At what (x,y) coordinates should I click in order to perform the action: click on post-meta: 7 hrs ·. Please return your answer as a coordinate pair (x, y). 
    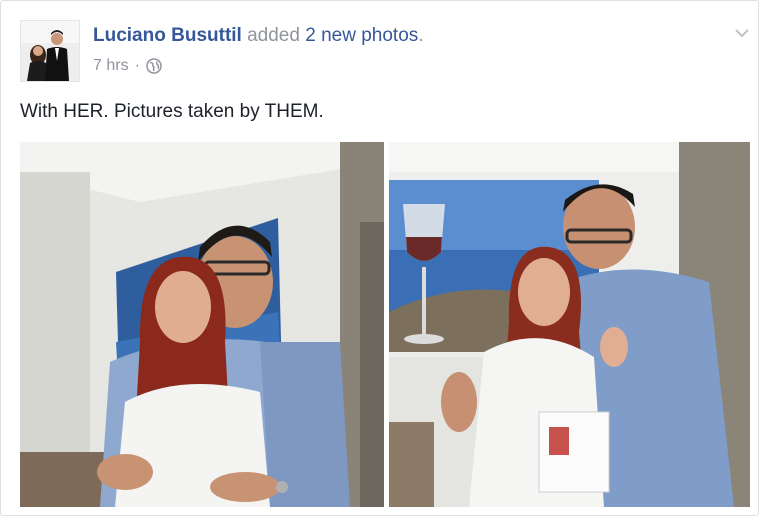
    Looking at the image, I should click on (127, 66).